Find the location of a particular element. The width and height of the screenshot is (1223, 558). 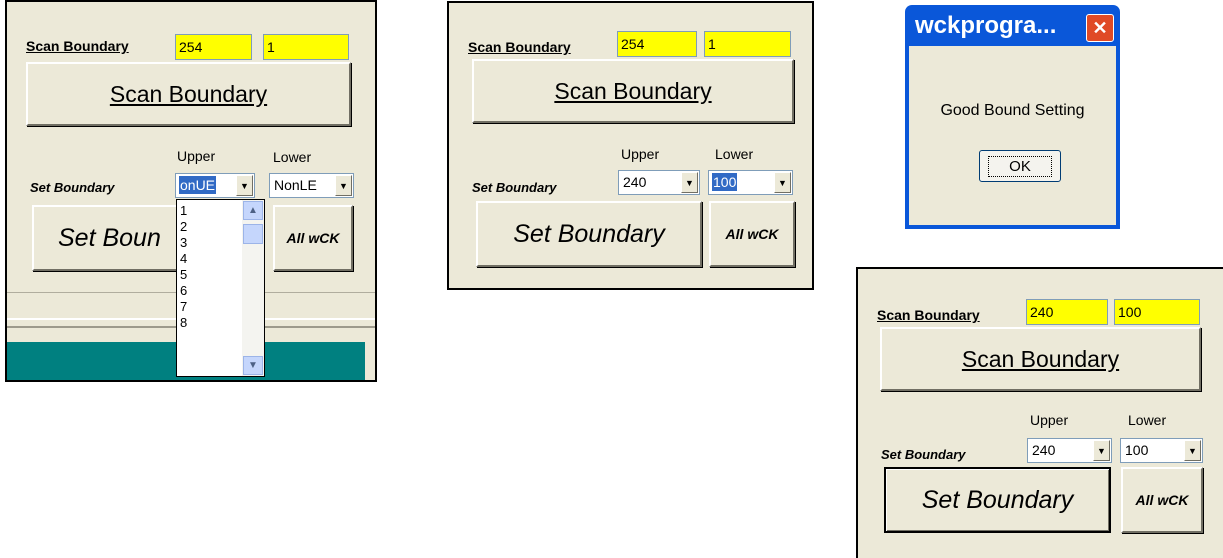

set-boundary-button-label: Set Boun is located at coordinates (109, 237).